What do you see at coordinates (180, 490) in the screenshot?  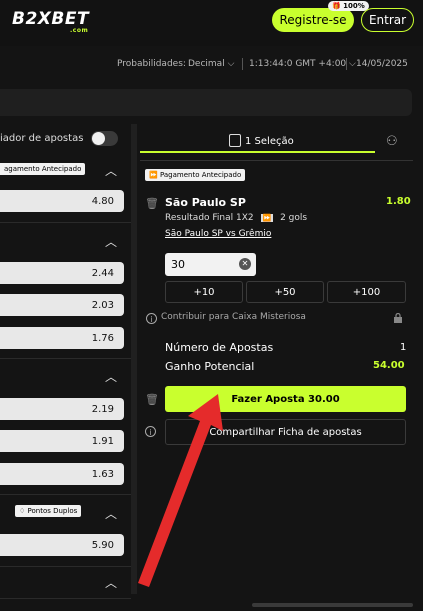 I see `annotation-arrow` at bounding box center [180, 490].